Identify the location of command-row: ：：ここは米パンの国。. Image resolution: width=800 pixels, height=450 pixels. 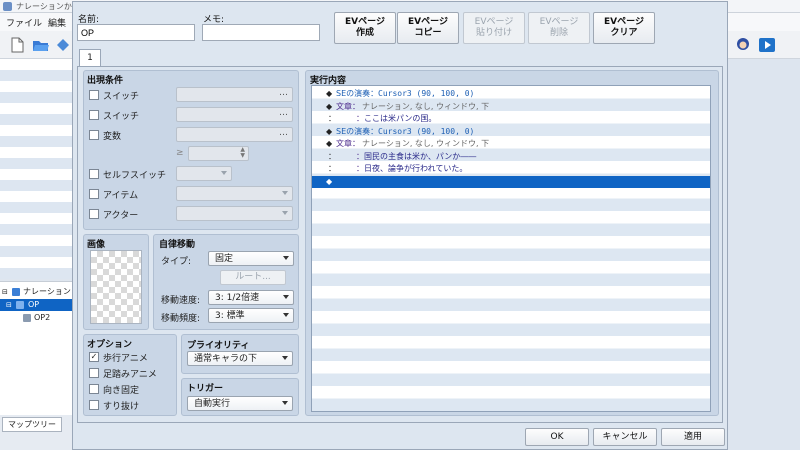
(511, 119).